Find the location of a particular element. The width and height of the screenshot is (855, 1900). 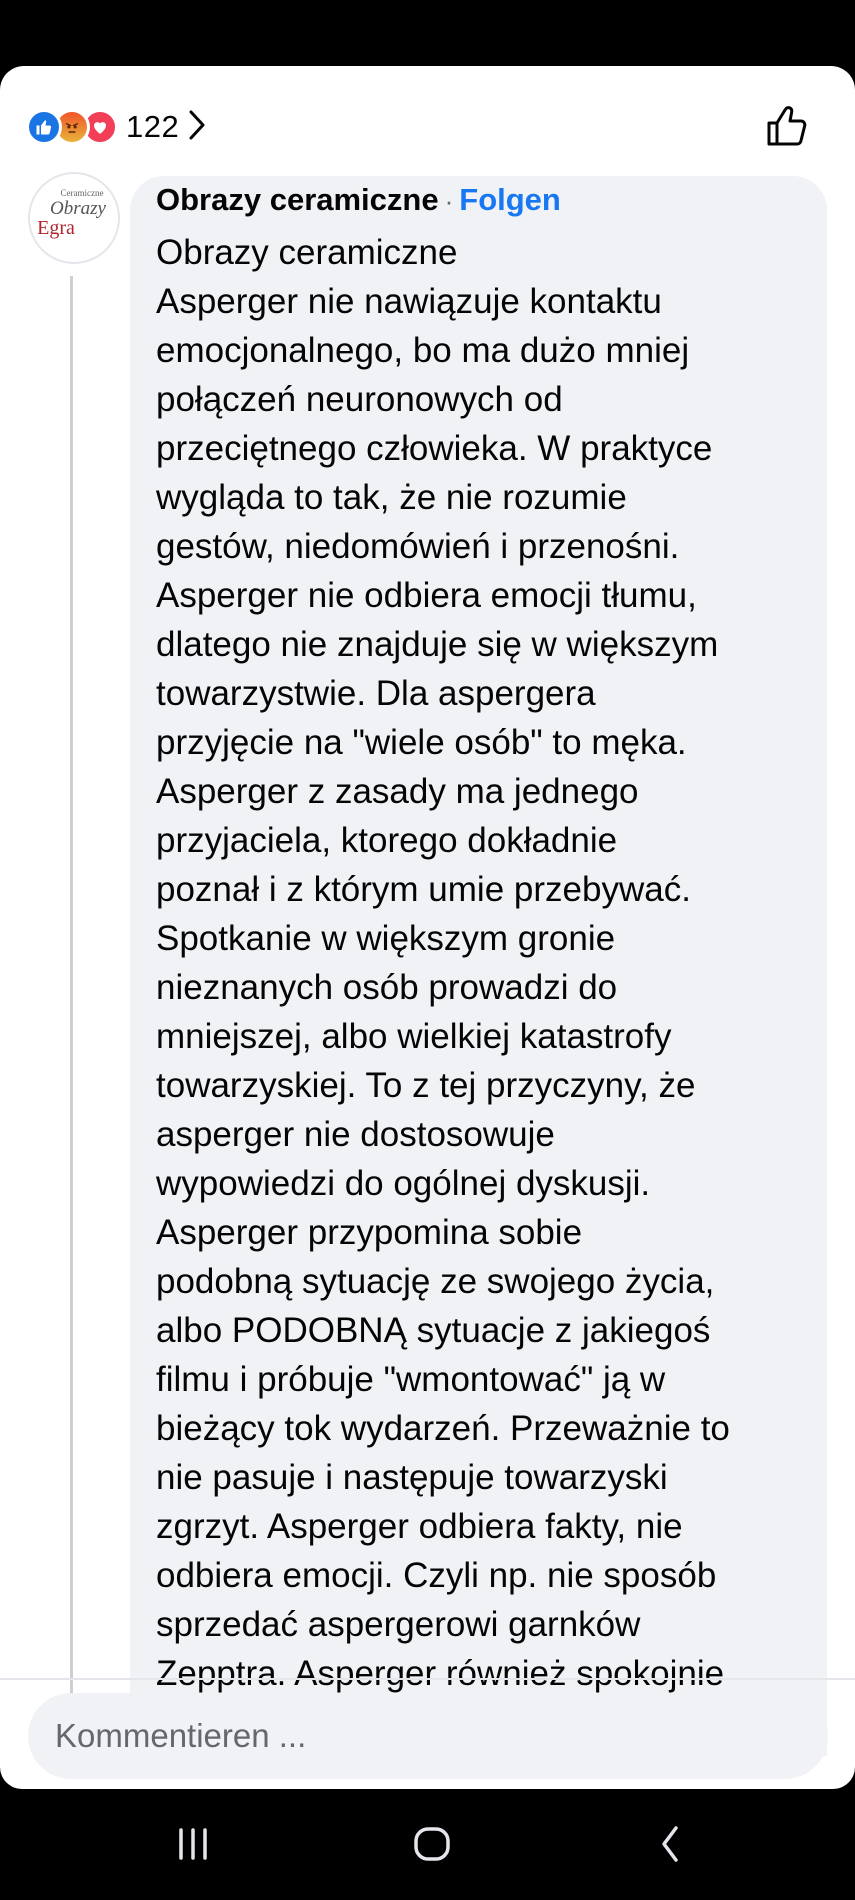

thumbs-up-outline-icon is located at coordinates (787, 126).